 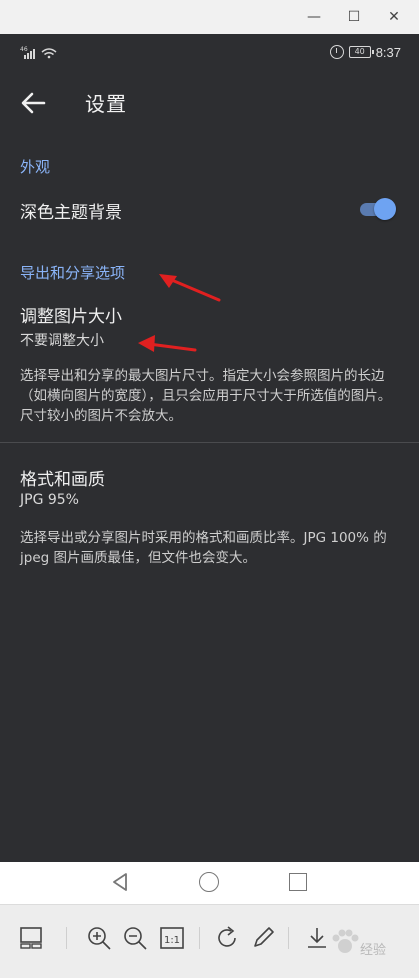 I want to click on back-arrow-icon, so click(x=33, y=103).